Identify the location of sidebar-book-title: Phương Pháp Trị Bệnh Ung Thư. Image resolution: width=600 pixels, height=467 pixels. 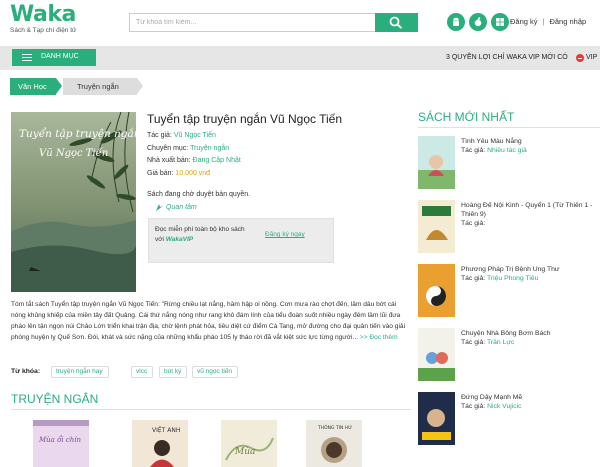
(530, 269).